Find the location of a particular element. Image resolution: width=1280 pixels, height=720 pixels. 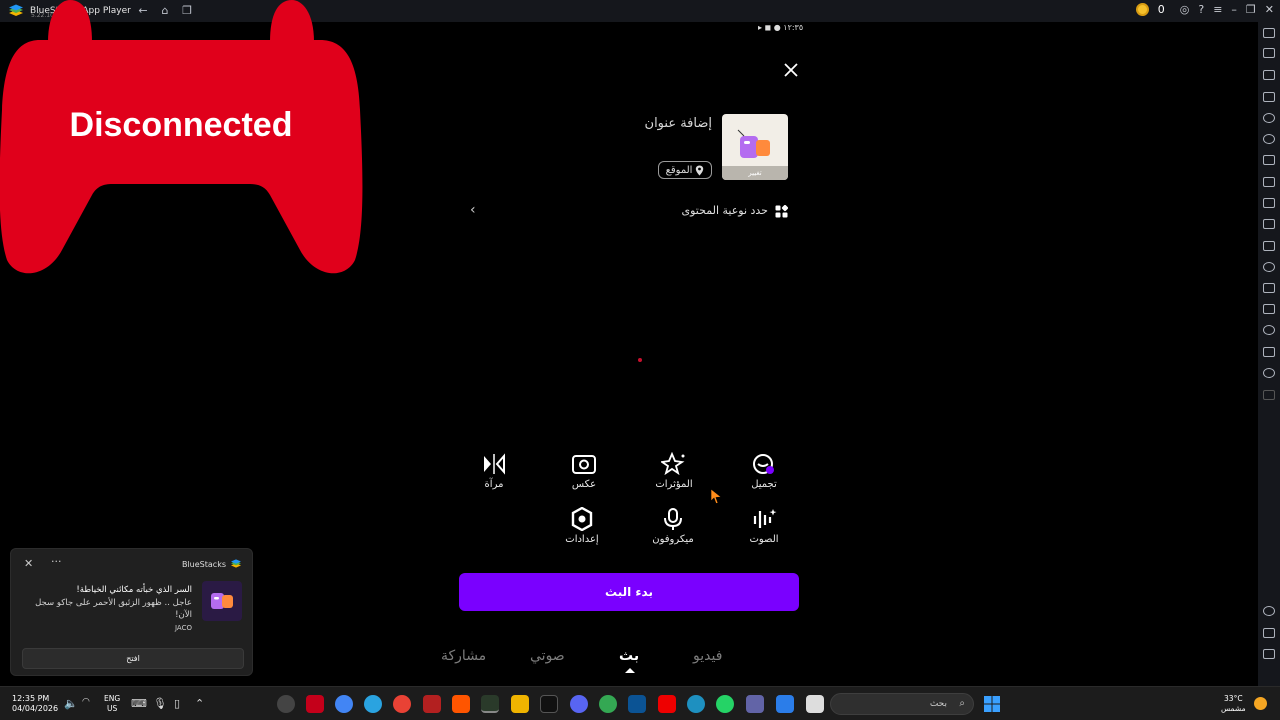

search-icon: ⌕ is located at coordinates (962, 703).